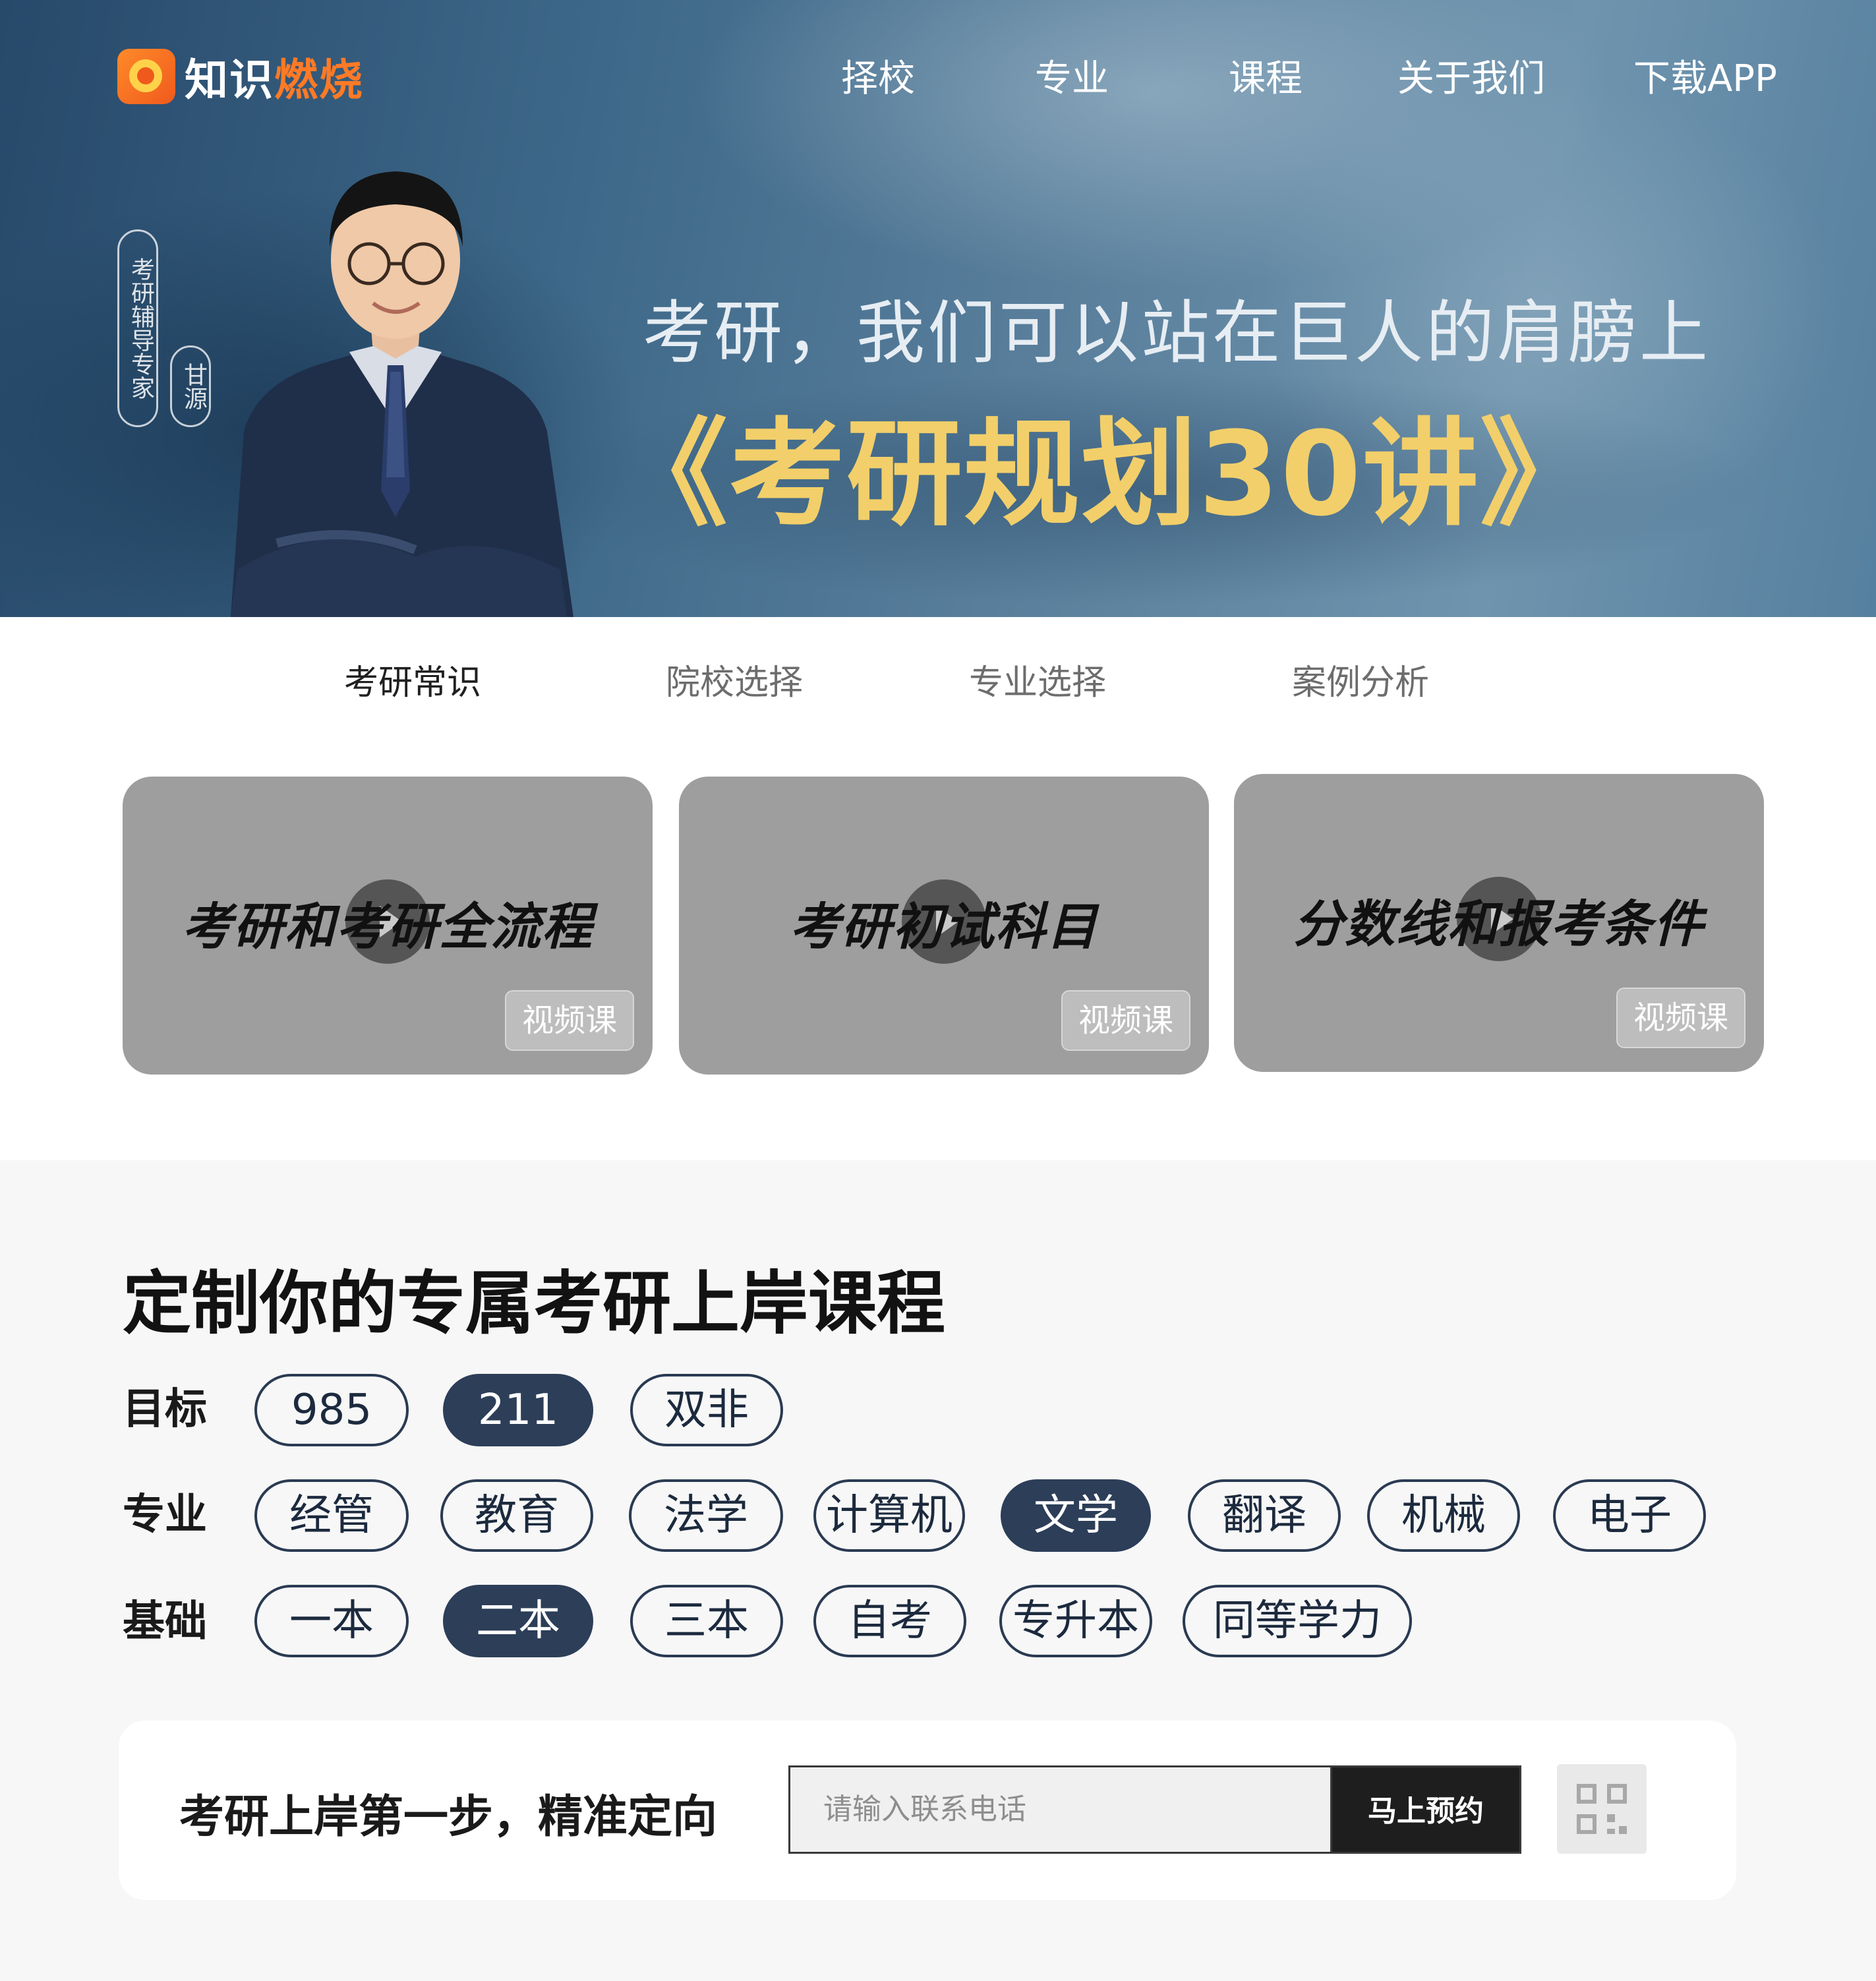  I want to click on option-pill: 一本, so click(331, 1621).